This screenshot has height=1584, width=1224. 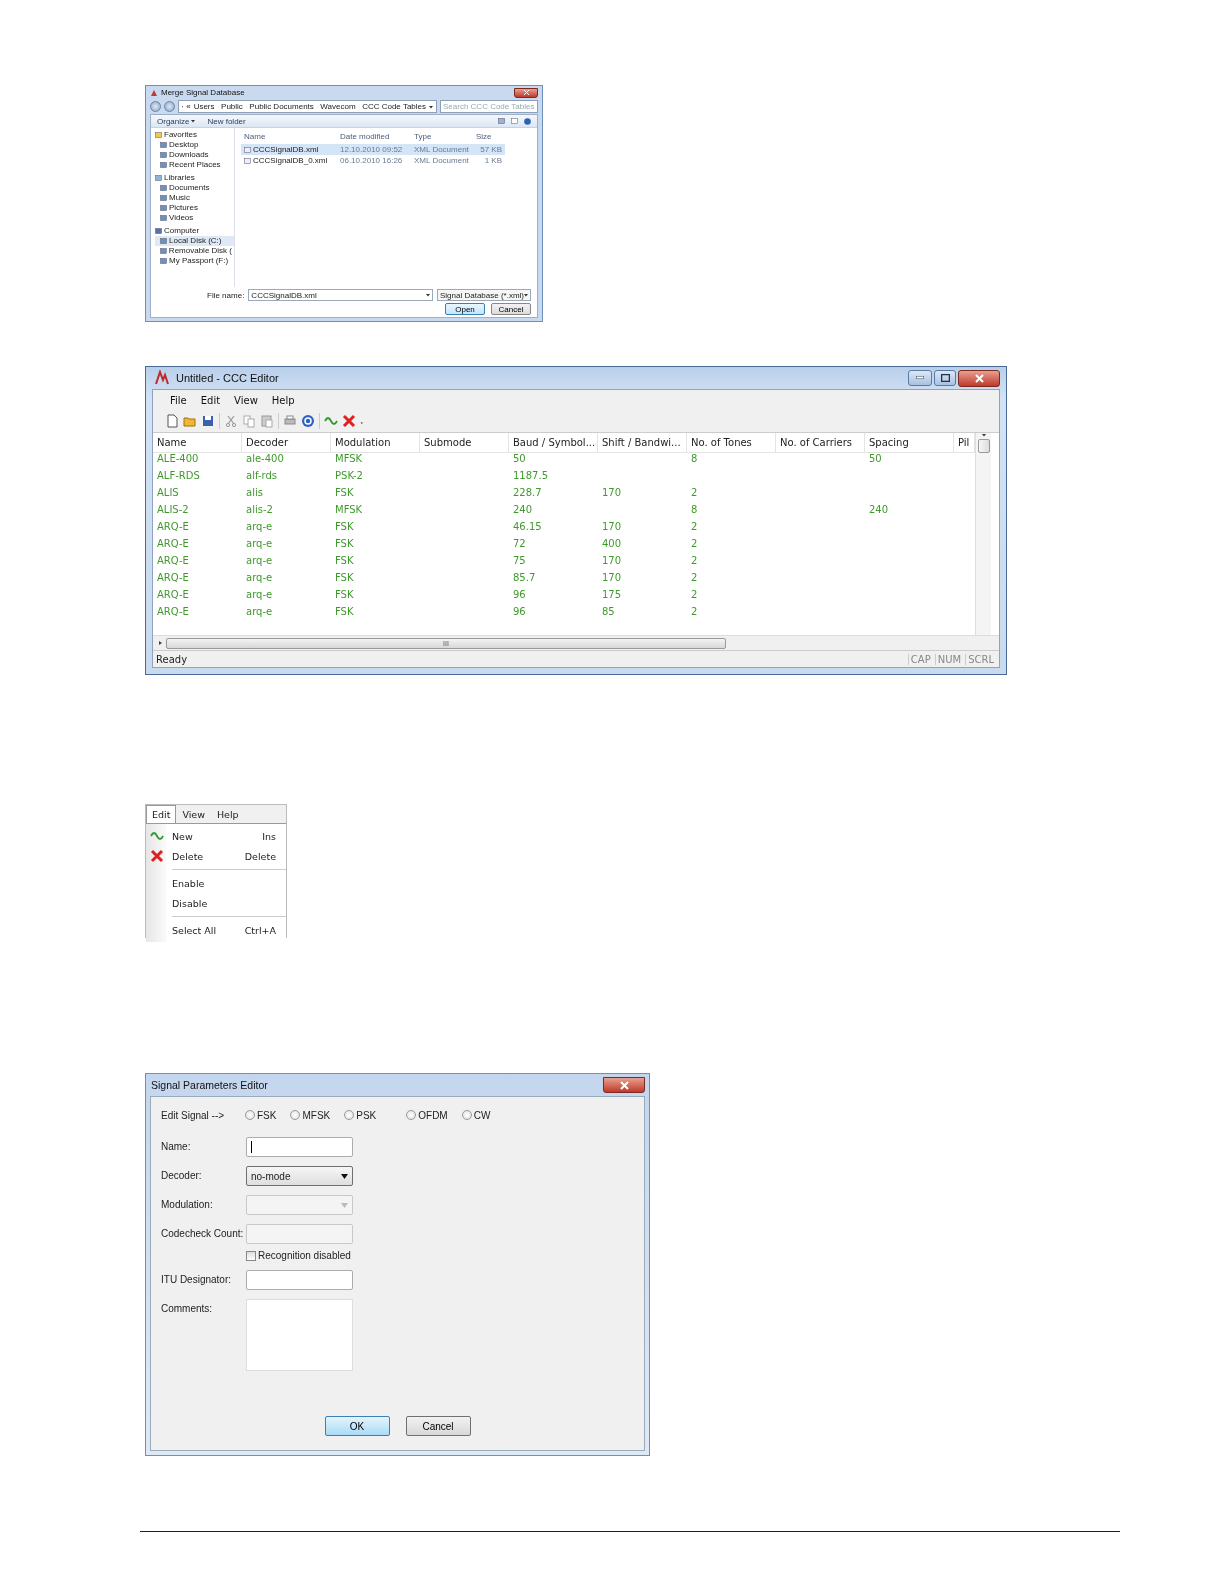 I want to click on table-cell-text: 2, so click(x=694, y=612).